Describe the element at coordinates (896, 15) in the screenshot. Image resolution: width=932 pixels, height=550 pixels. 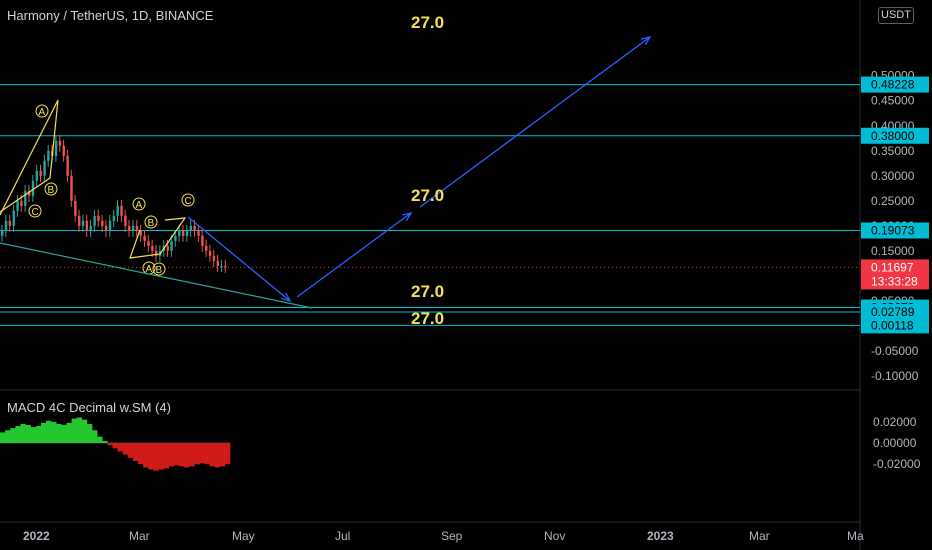
I see `currency-badge: USDT` at that location.